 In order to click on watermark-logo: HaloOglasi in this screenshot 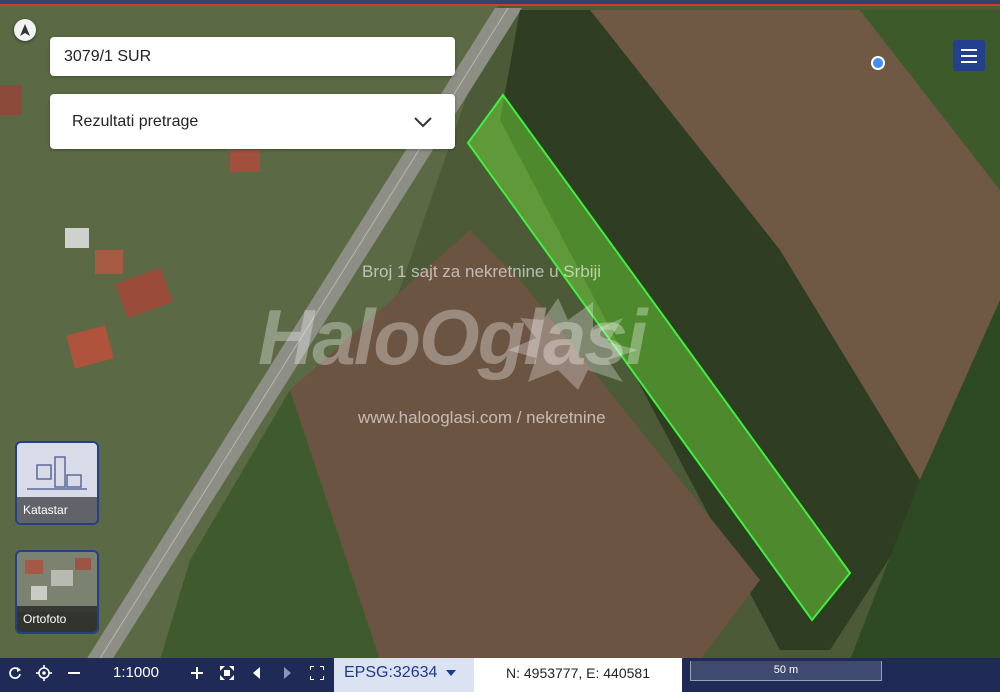, I will do `click(508, 340)`.